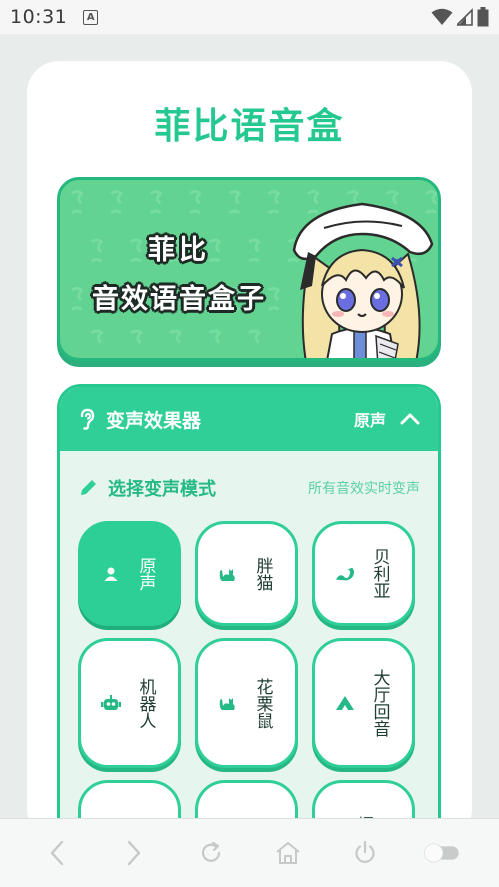 The width and height of the screenshot is (499, 887). Describe the element at coordinates (363, 703) in the screenshot. I see `mode-button-hall-echo: 大厅回音` at that location.